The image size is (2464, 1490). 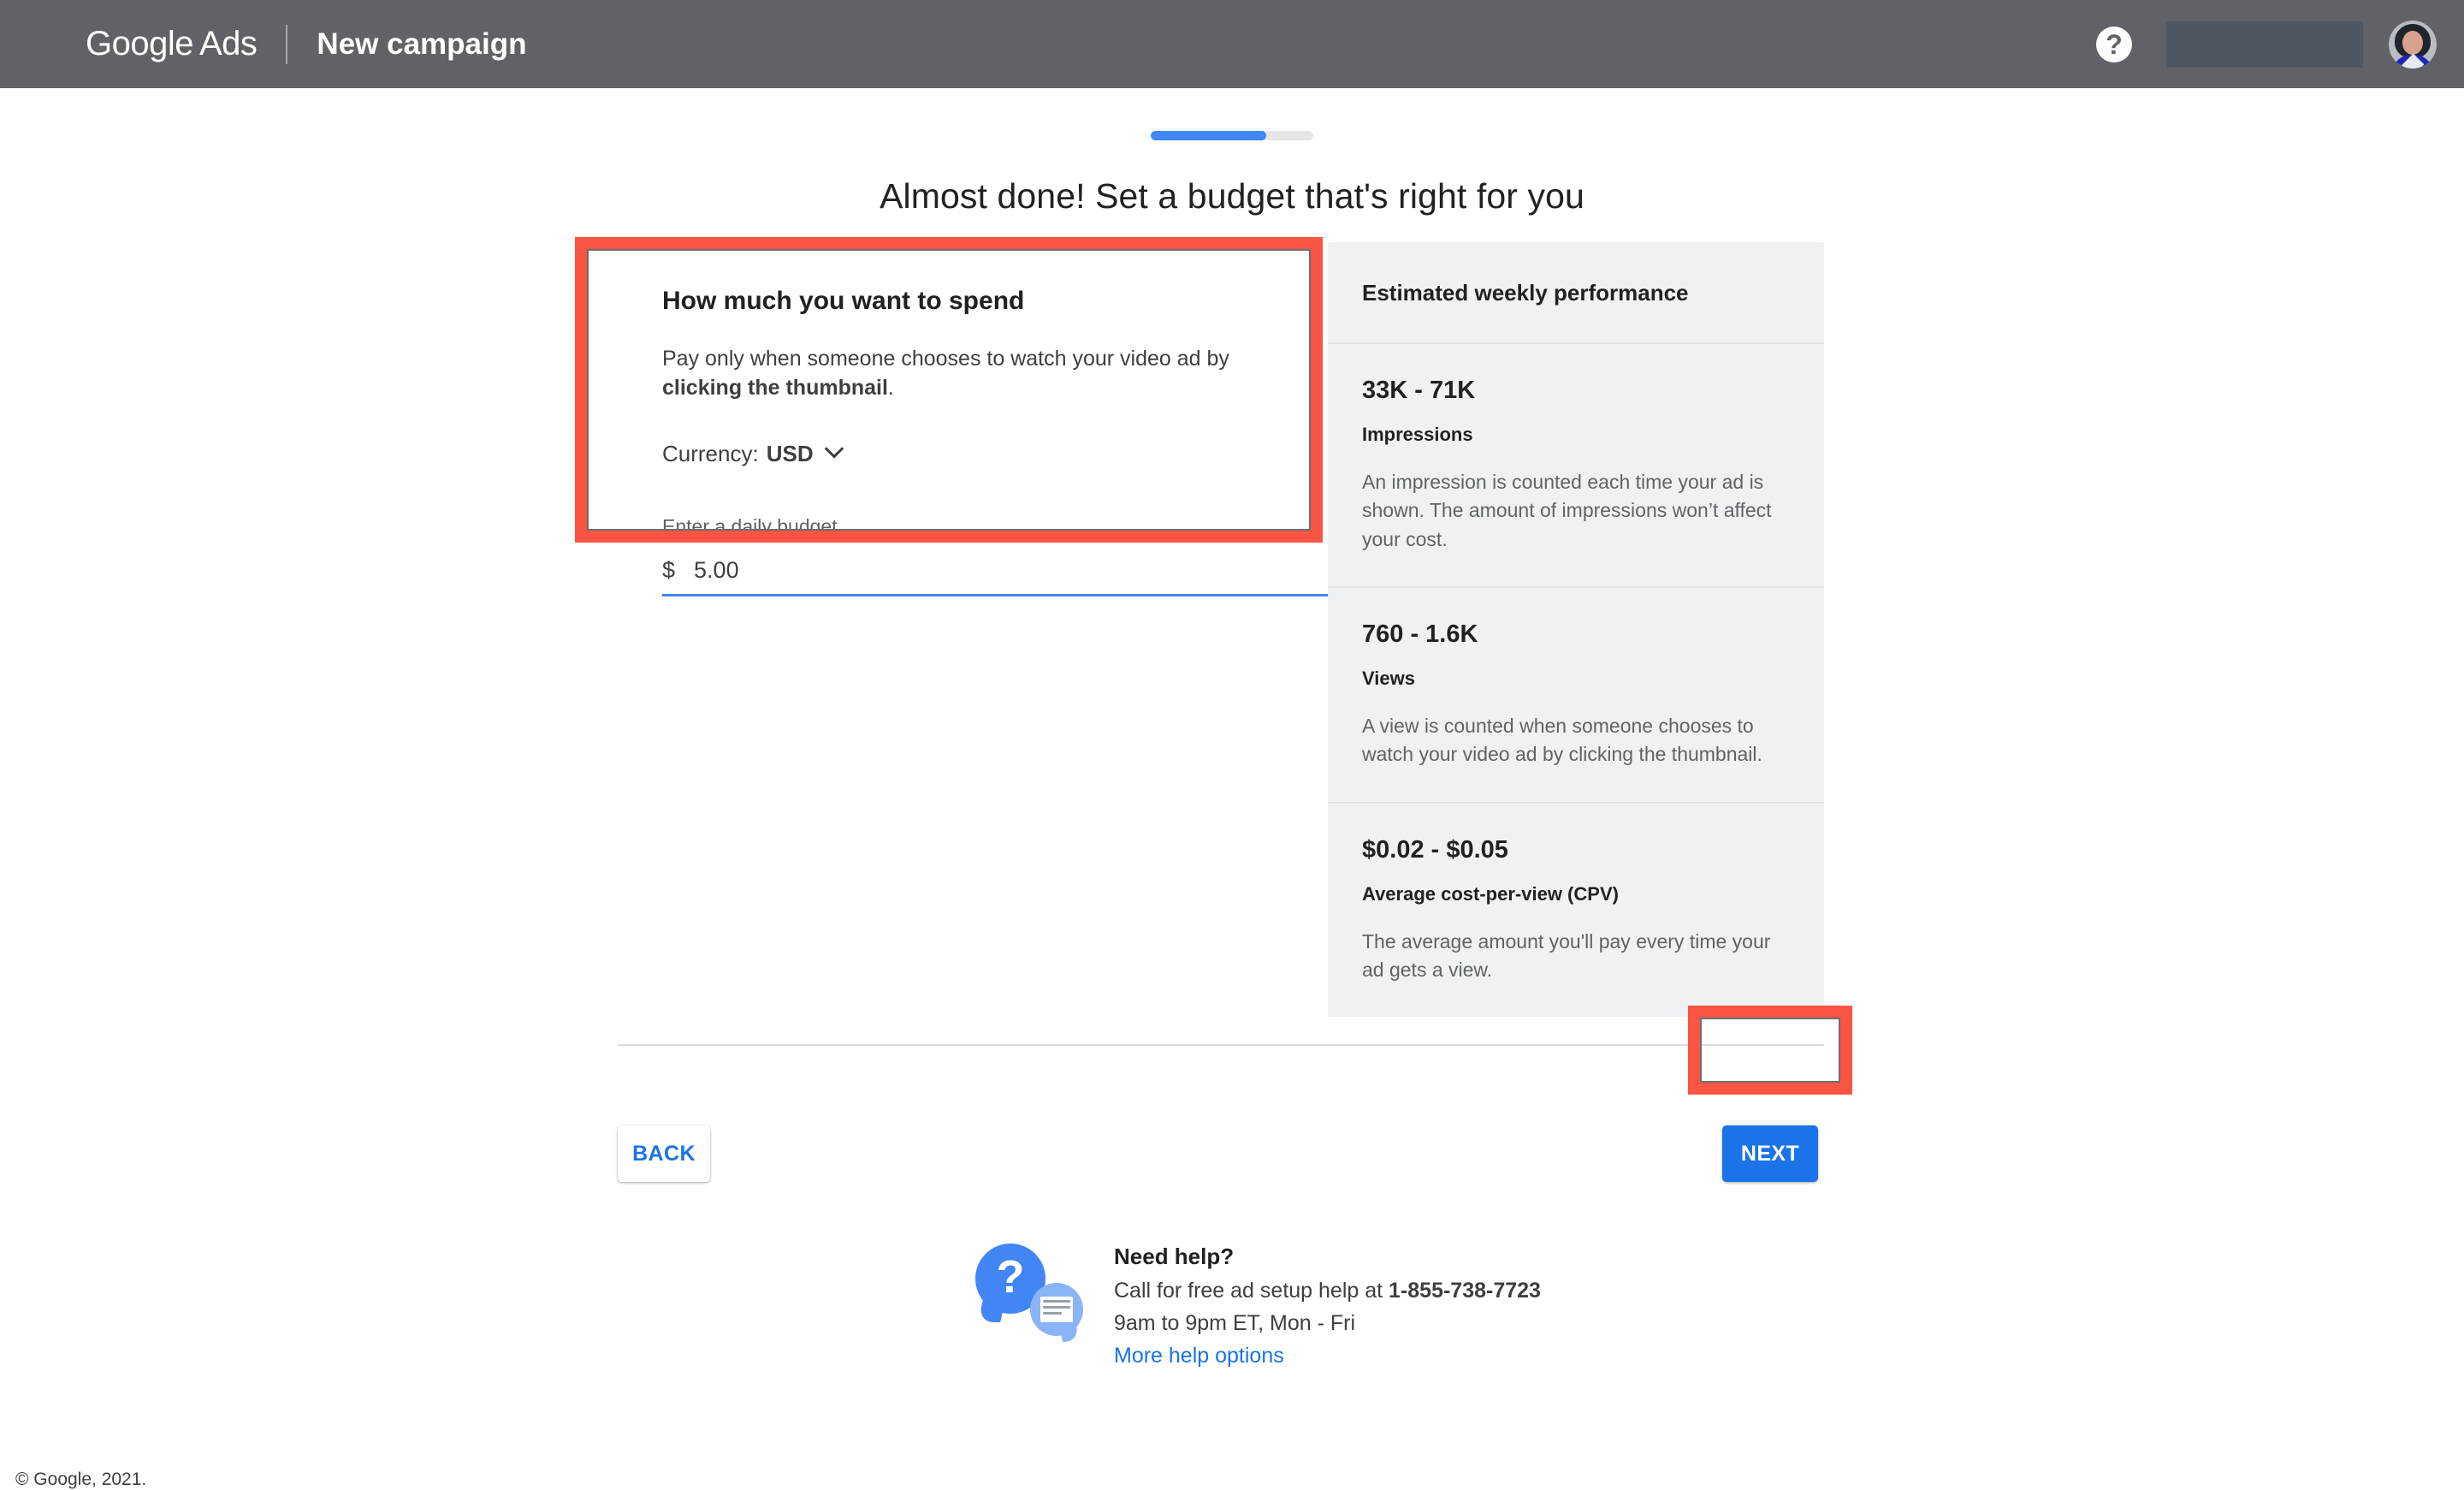 I want to click on currency-value: USD, so click(x=790, y=453).